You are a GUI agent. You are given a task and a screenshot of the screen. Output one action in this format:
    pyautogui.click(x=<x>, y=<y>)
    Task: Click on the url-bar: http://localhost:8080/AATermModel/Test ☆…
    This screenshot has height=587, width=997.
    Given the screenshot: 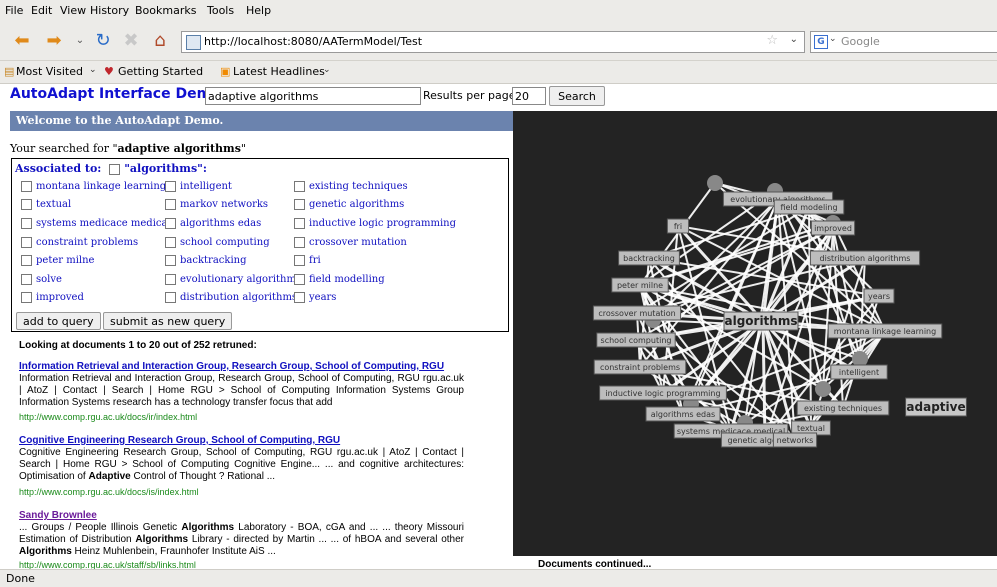 What is the action you would take?
    pyautogui.click(x=493, y=42)
    